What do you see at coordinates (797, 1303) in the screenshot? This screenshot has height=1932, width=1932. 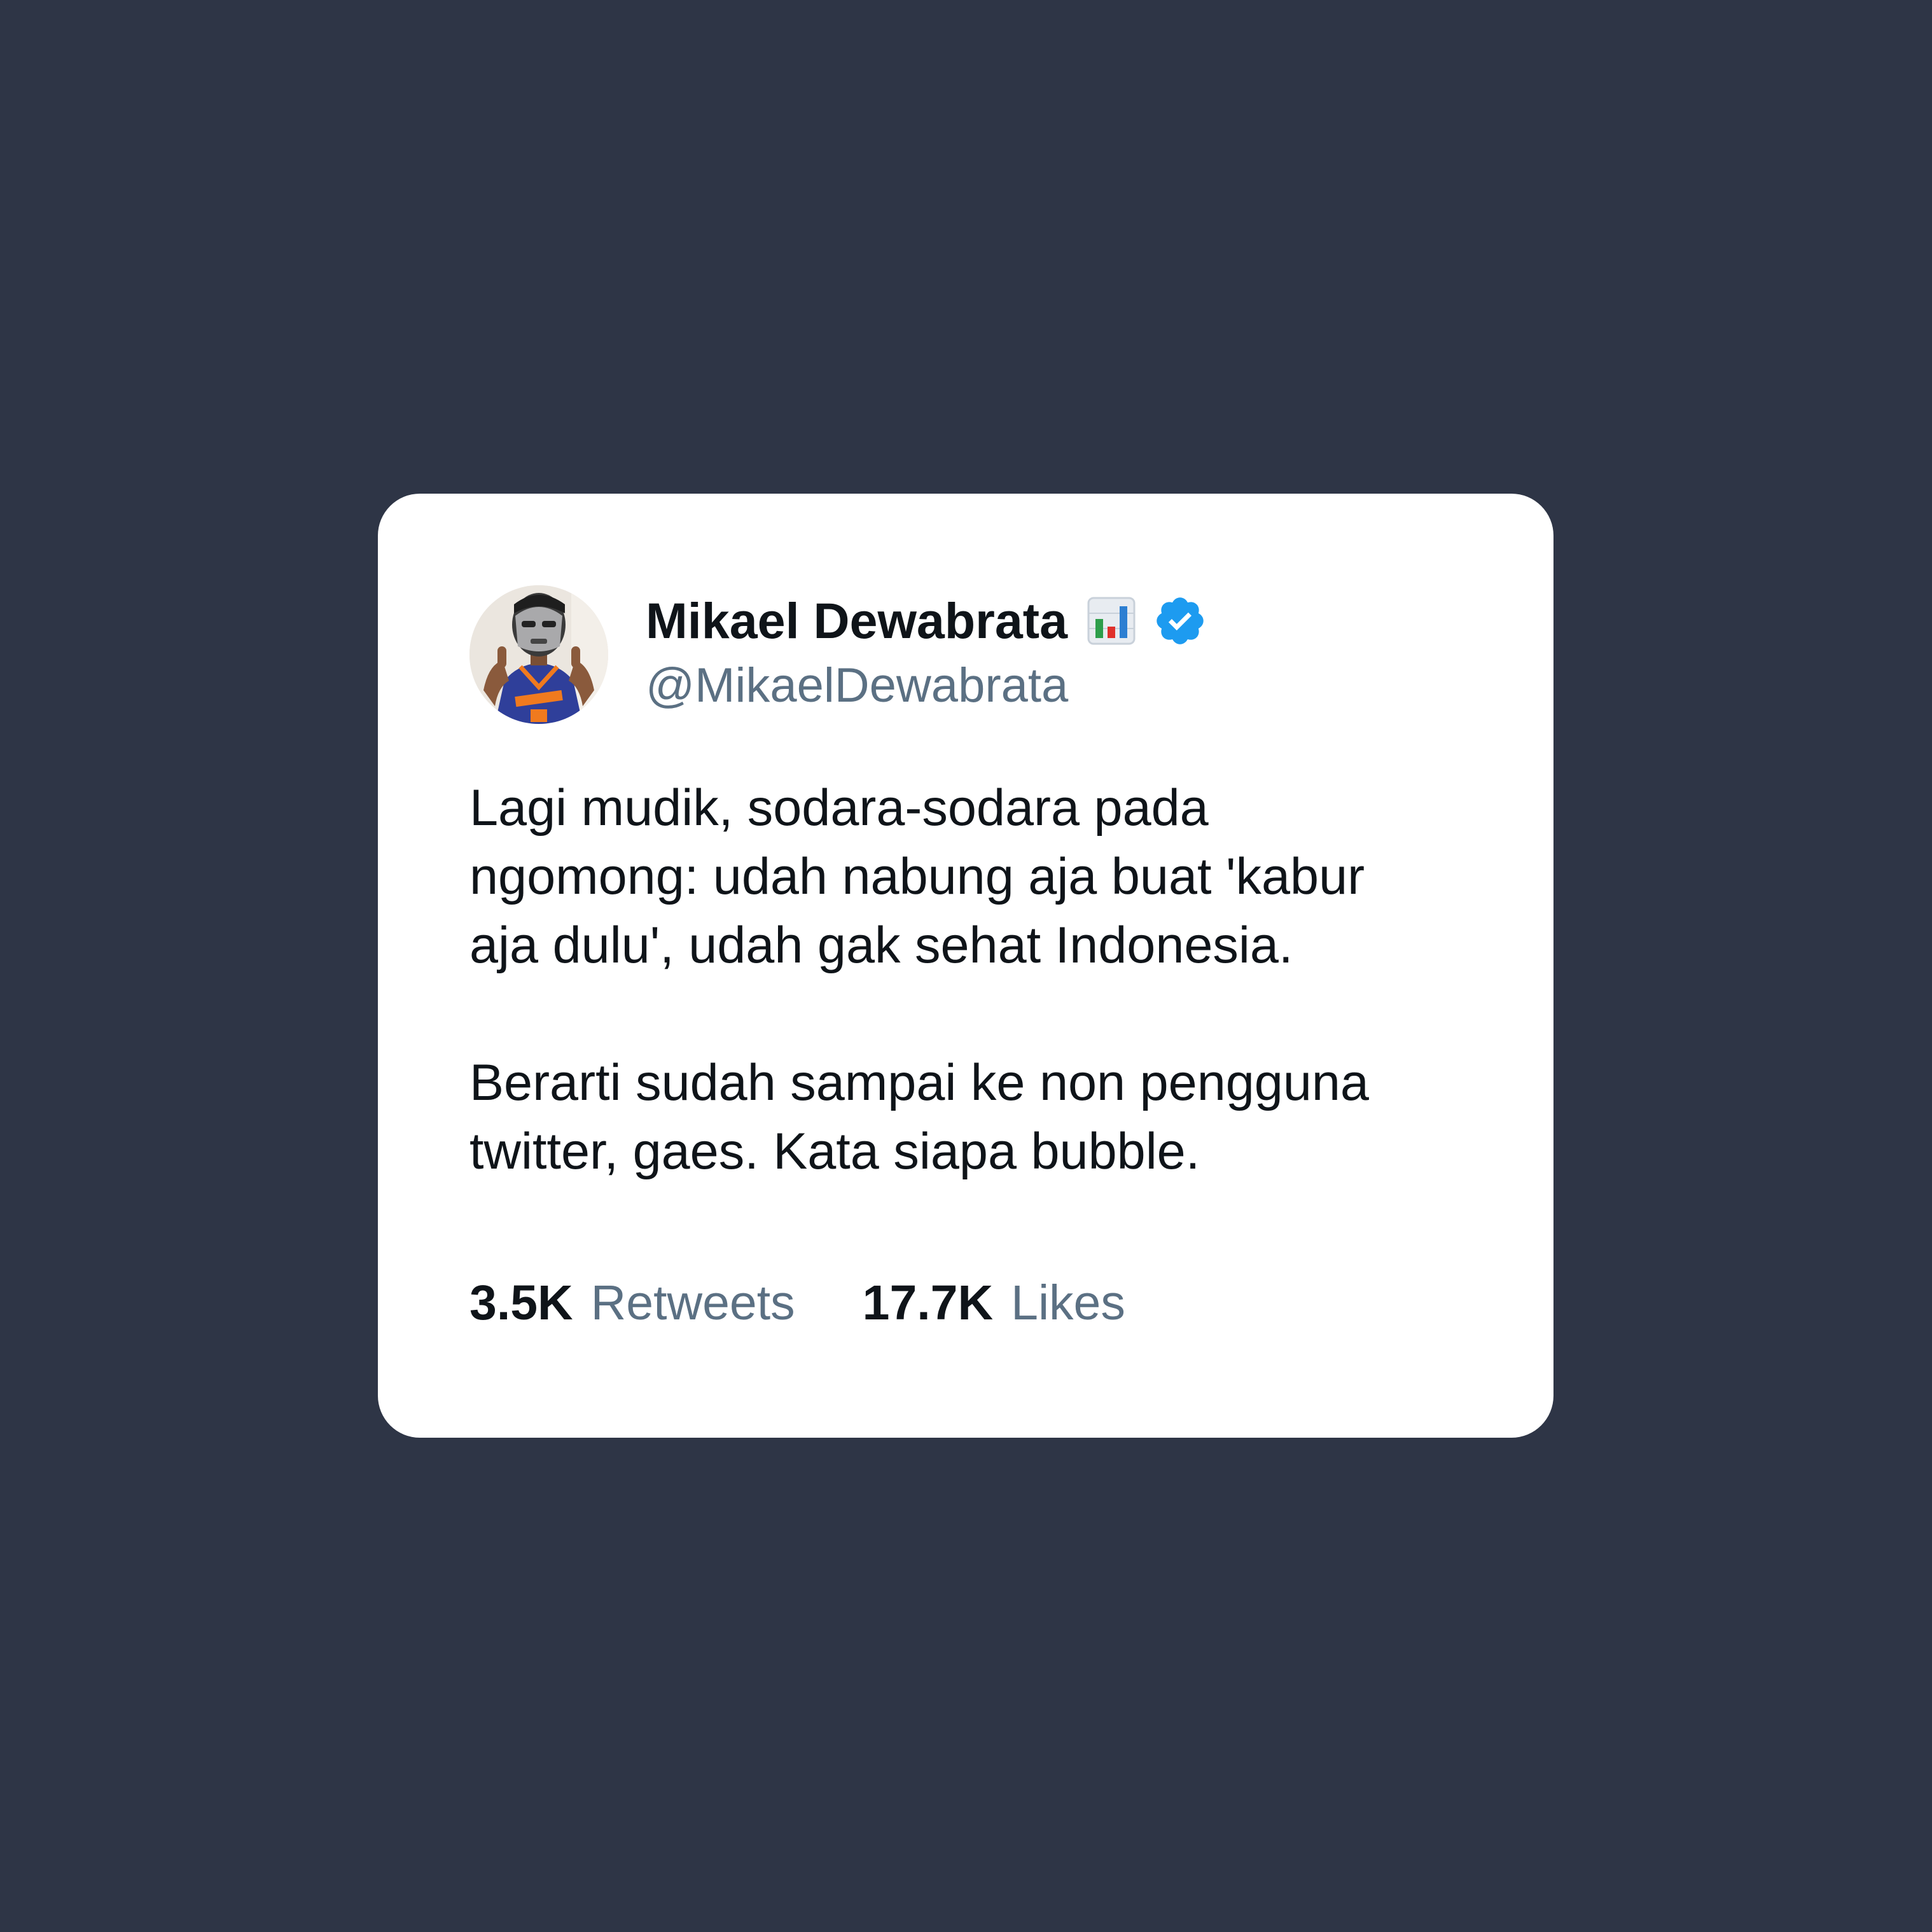 I see `tweet-stats: 3.5K Retweets 17.7K Likes` at bounding box center [797, 1303].